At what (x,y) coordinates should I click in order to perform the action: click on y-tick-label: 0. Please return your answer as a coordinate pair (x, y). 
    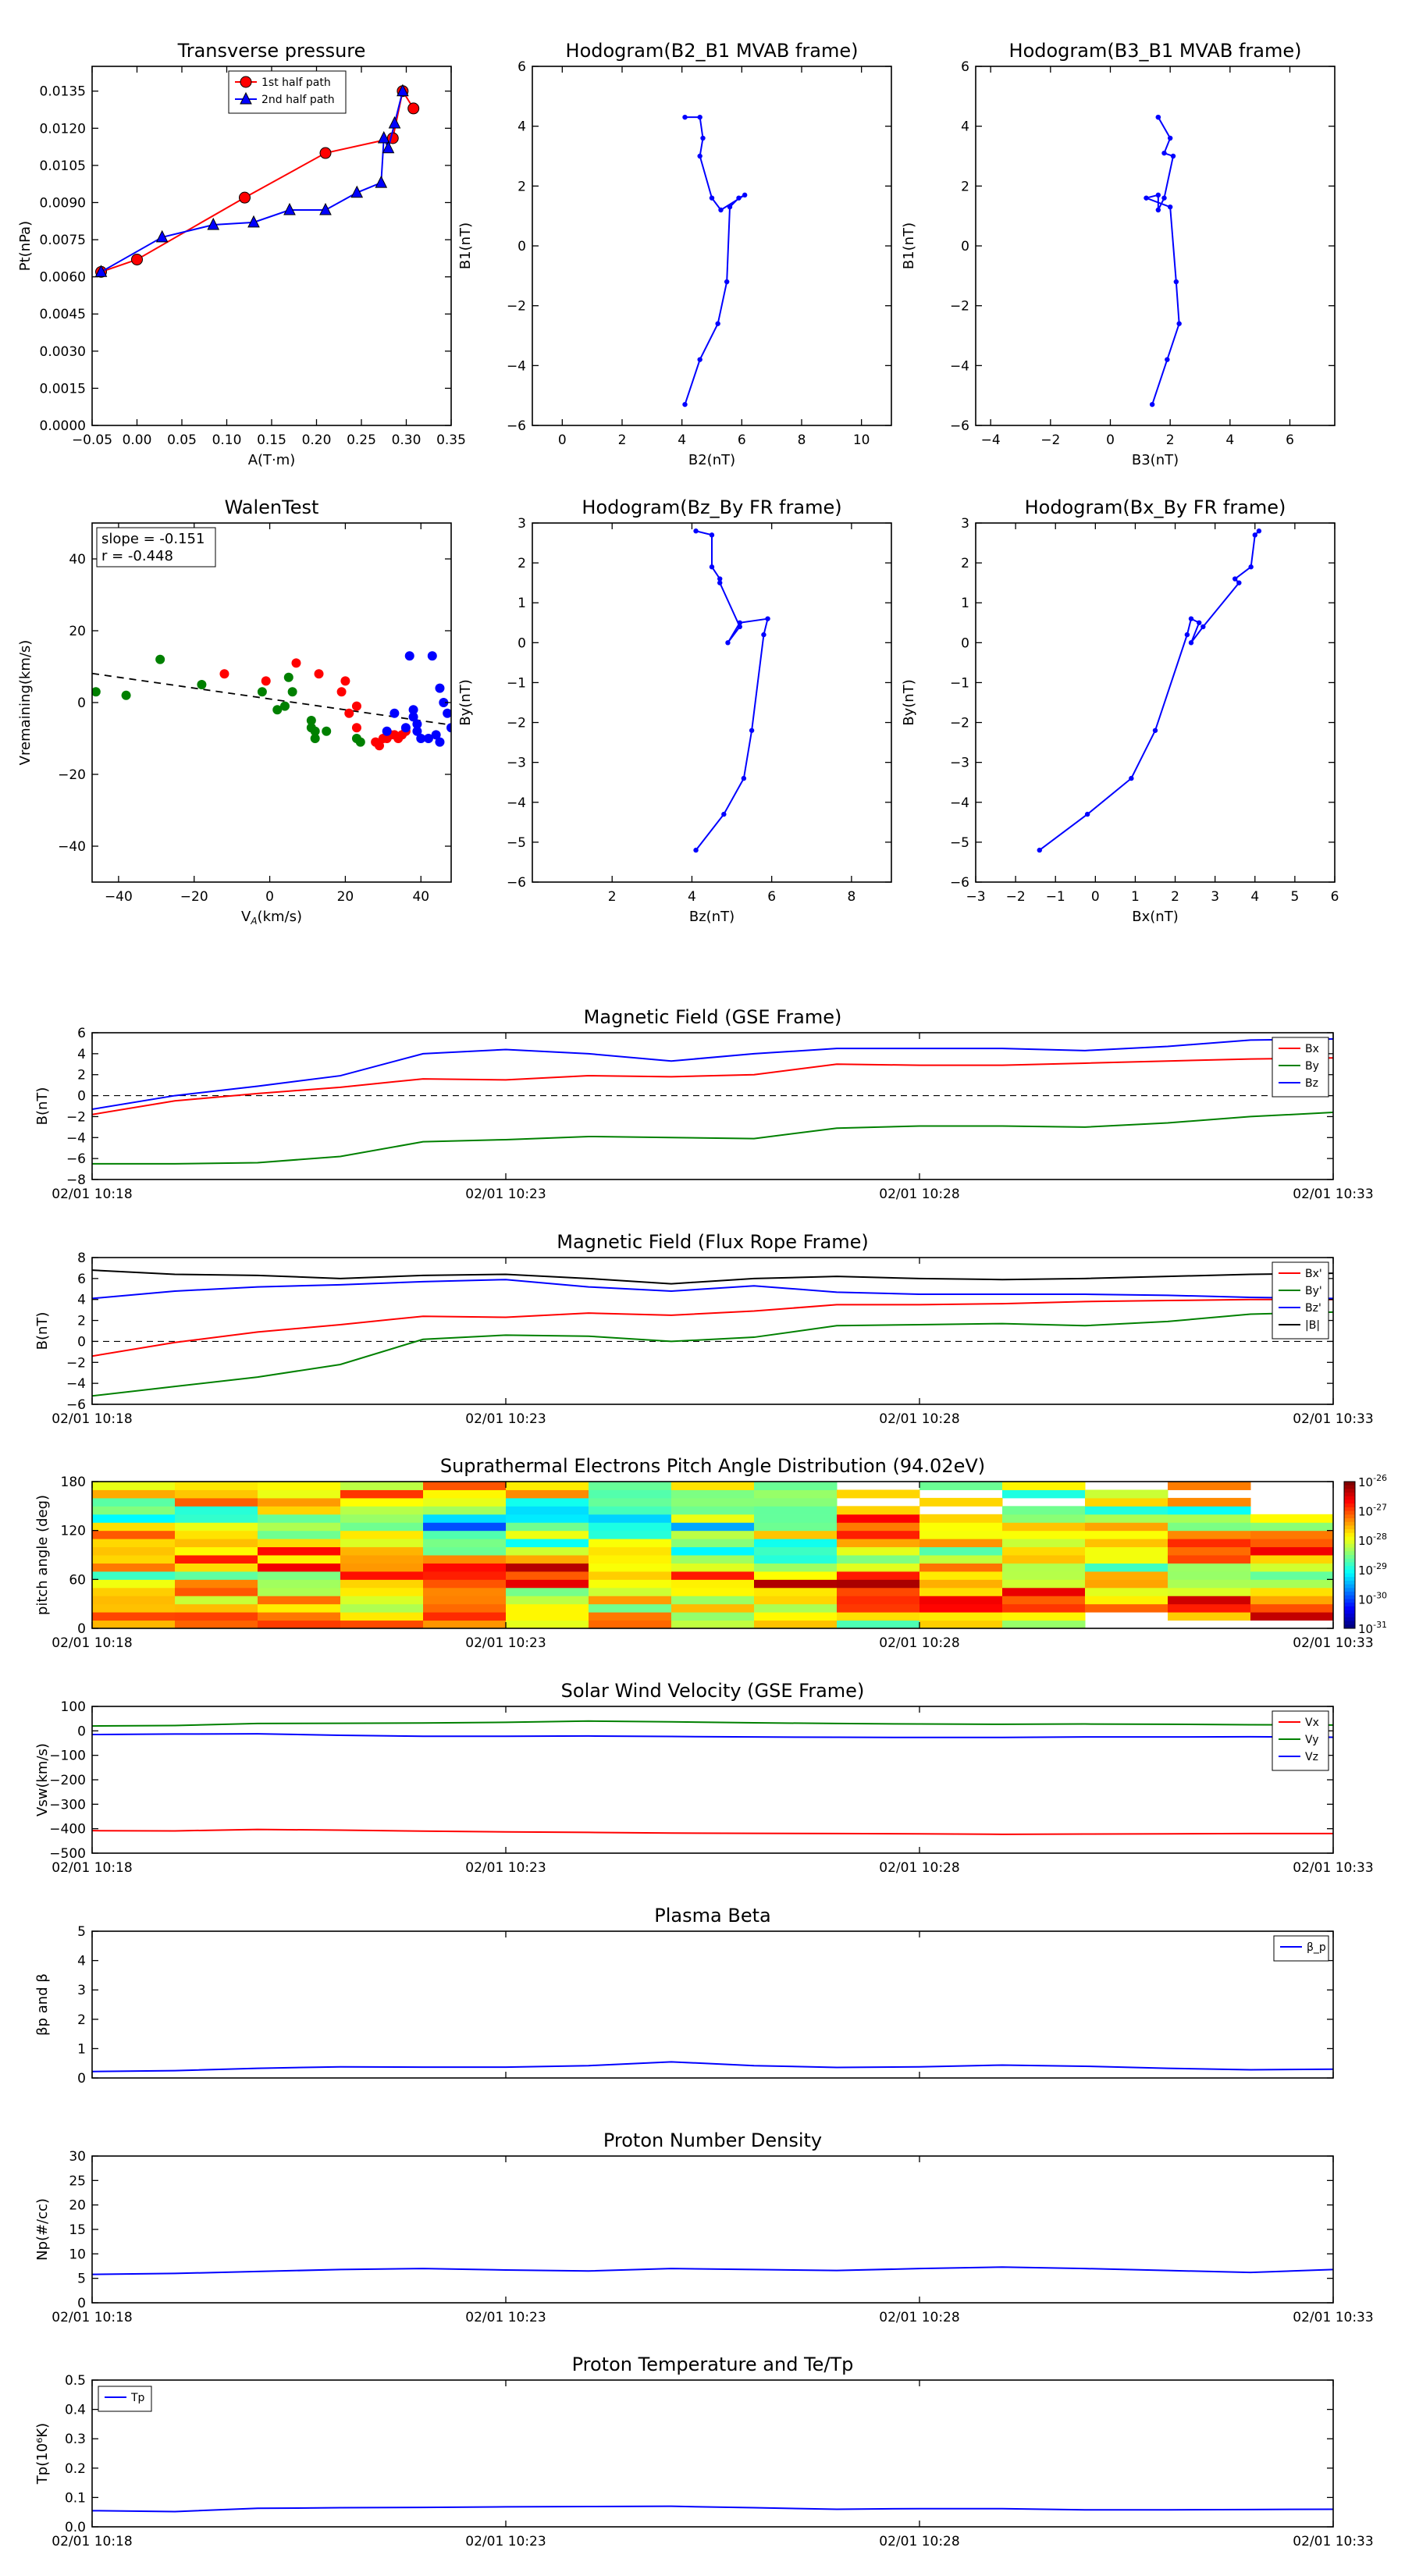
    Looking at the image, I should click on (81, 2079).